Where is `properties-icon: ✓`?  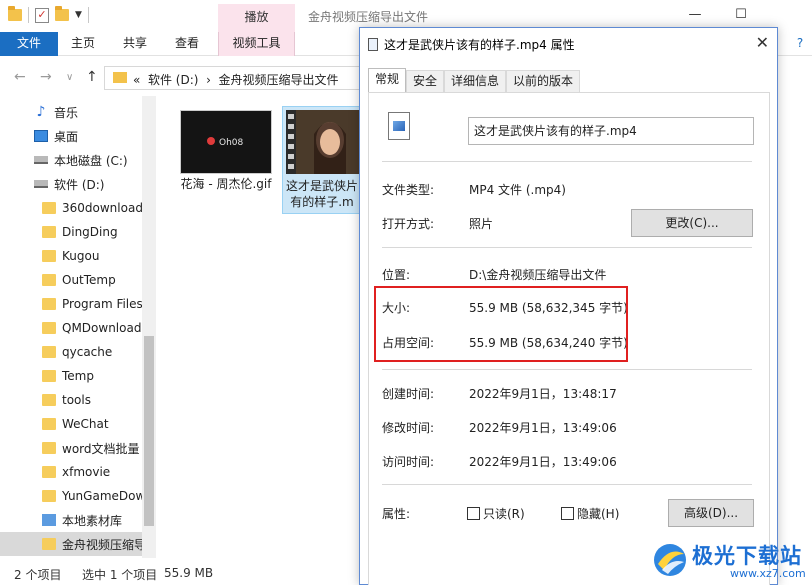
properties-icon: ✓ is located at coordinates (42, 15).